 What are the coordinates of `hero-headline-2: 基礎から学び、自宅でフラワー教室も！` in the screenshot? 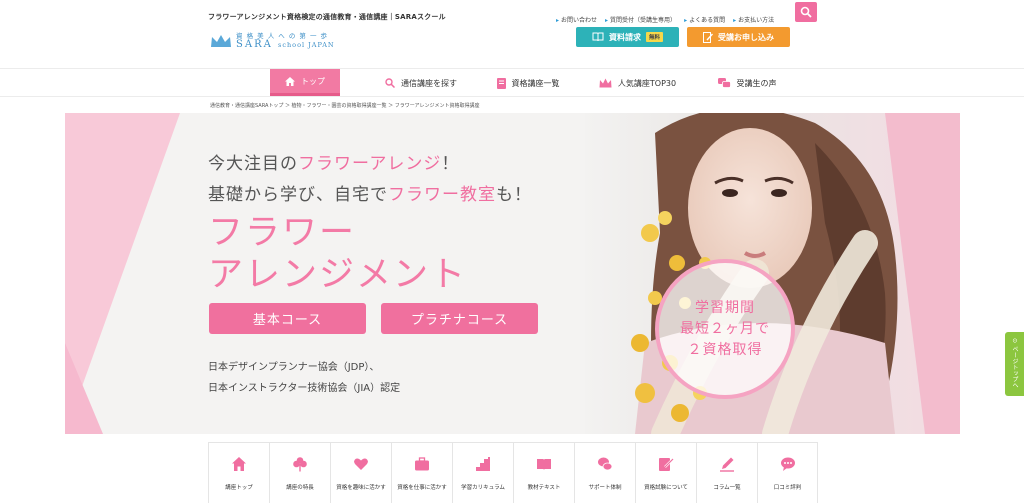 It's located at (370, 195).